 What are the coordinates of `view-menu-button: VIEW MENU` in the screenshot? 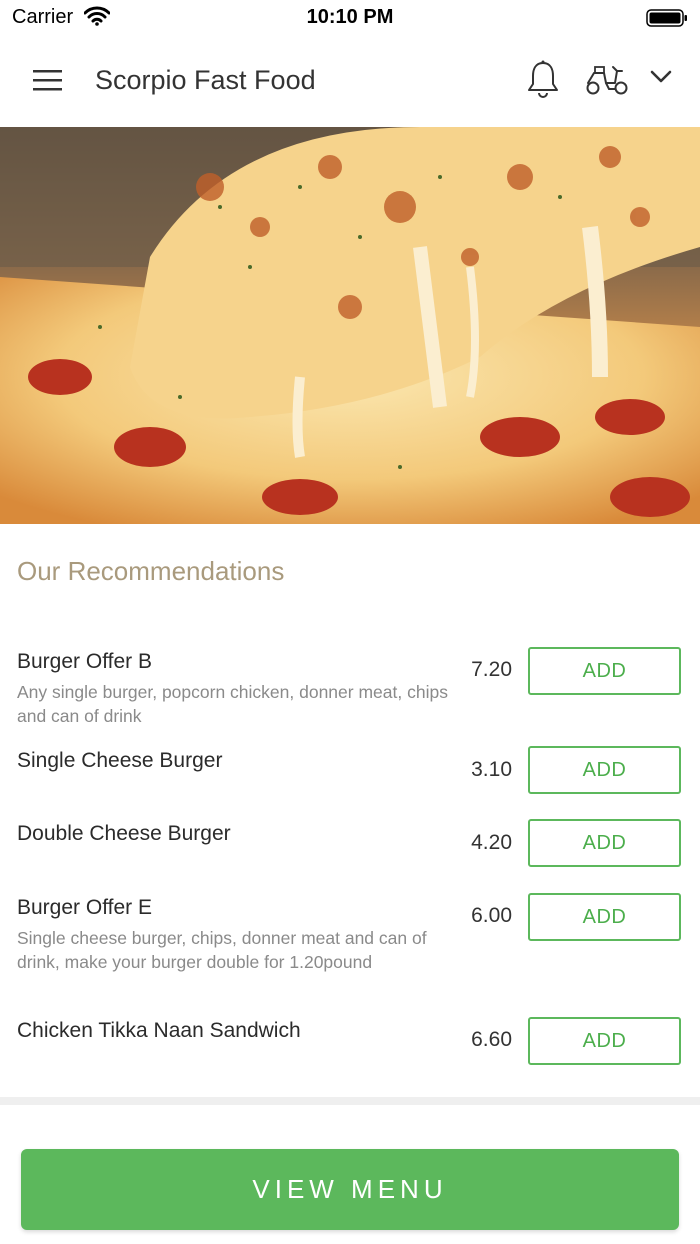 It's located at (350, 1189).